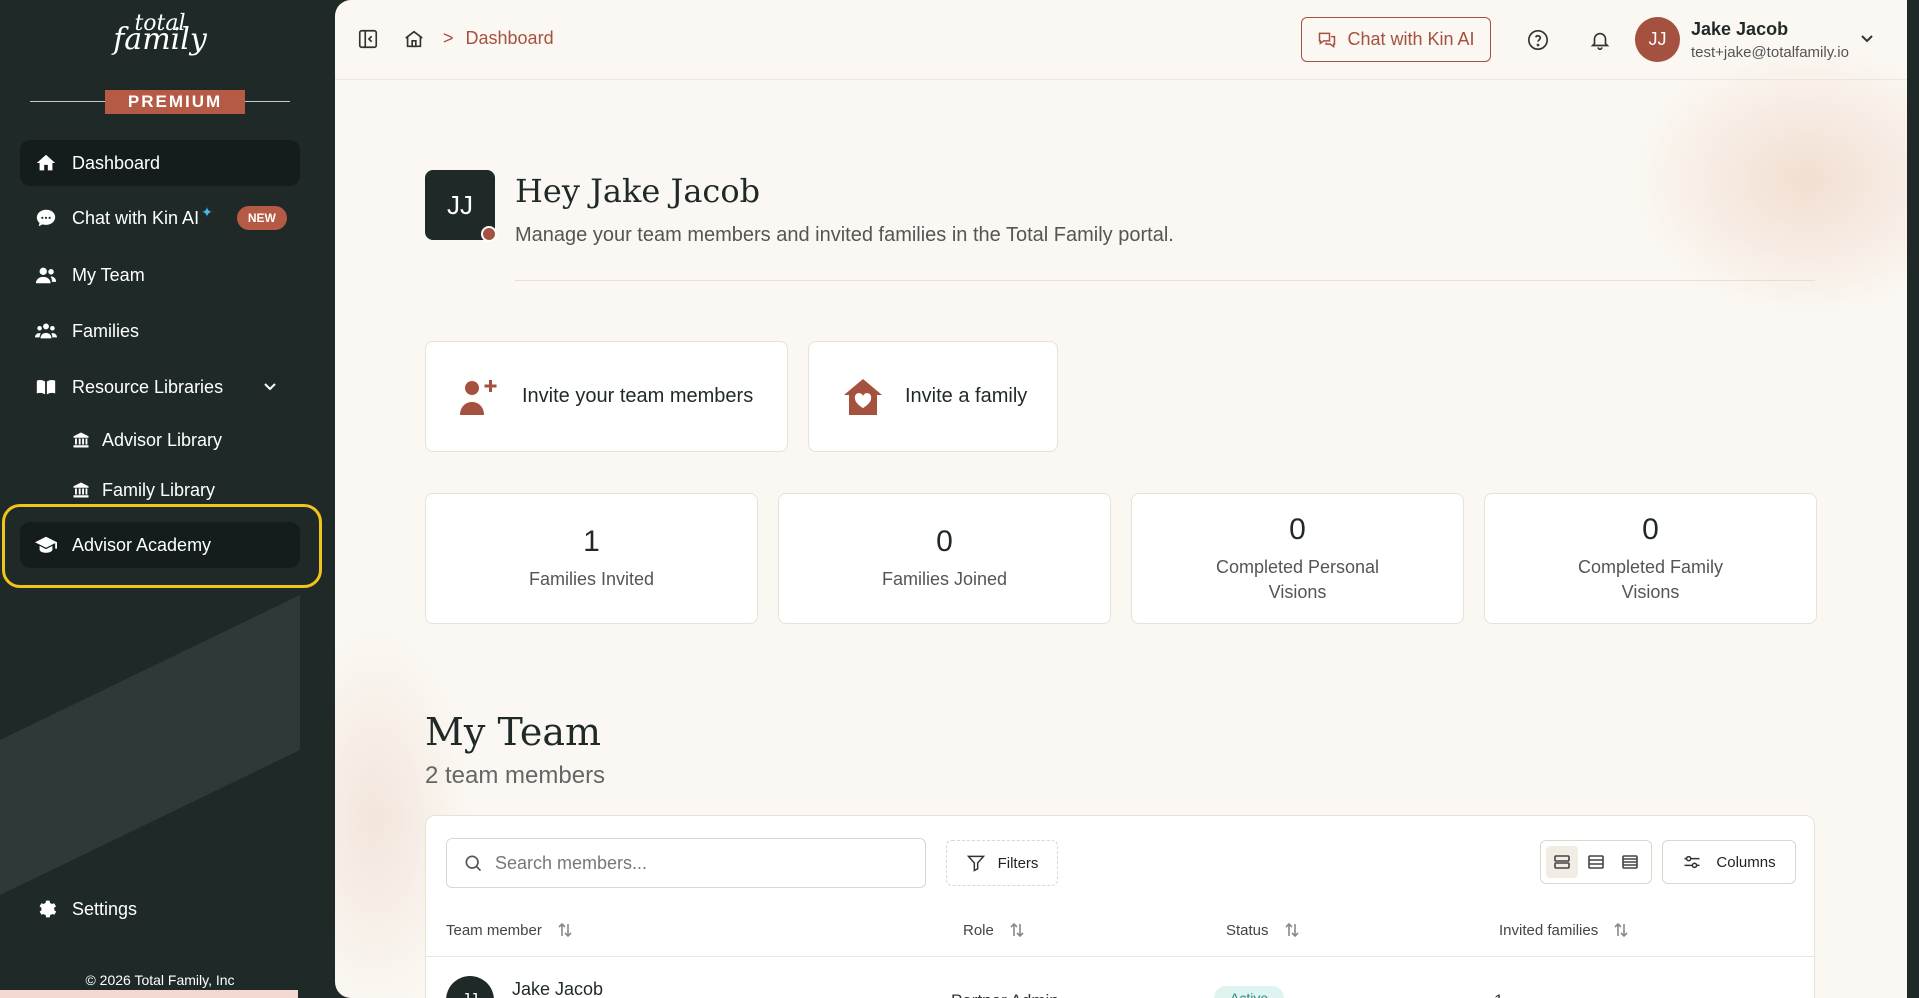 Image resolution: width=1919 pixels, height=998 pixels. I want to click on invite-family-card: Invite a family, so click(933, 396).